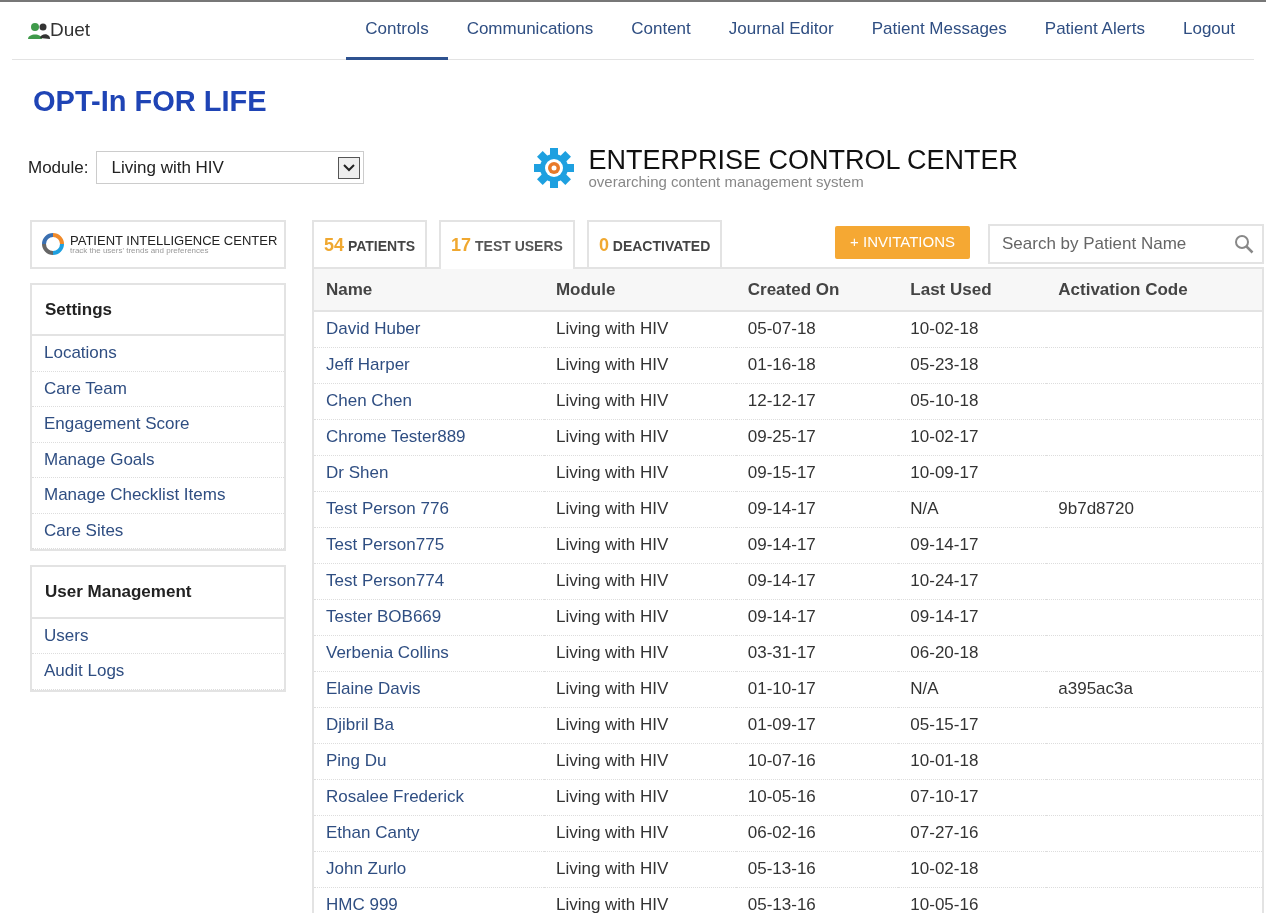 The height and width of the screenshot is (913, 1266). What do you see at coordinates (944, 364) in the screenshot?
I see `table-cell: 05-23-18` at bounding box center [944, 364].